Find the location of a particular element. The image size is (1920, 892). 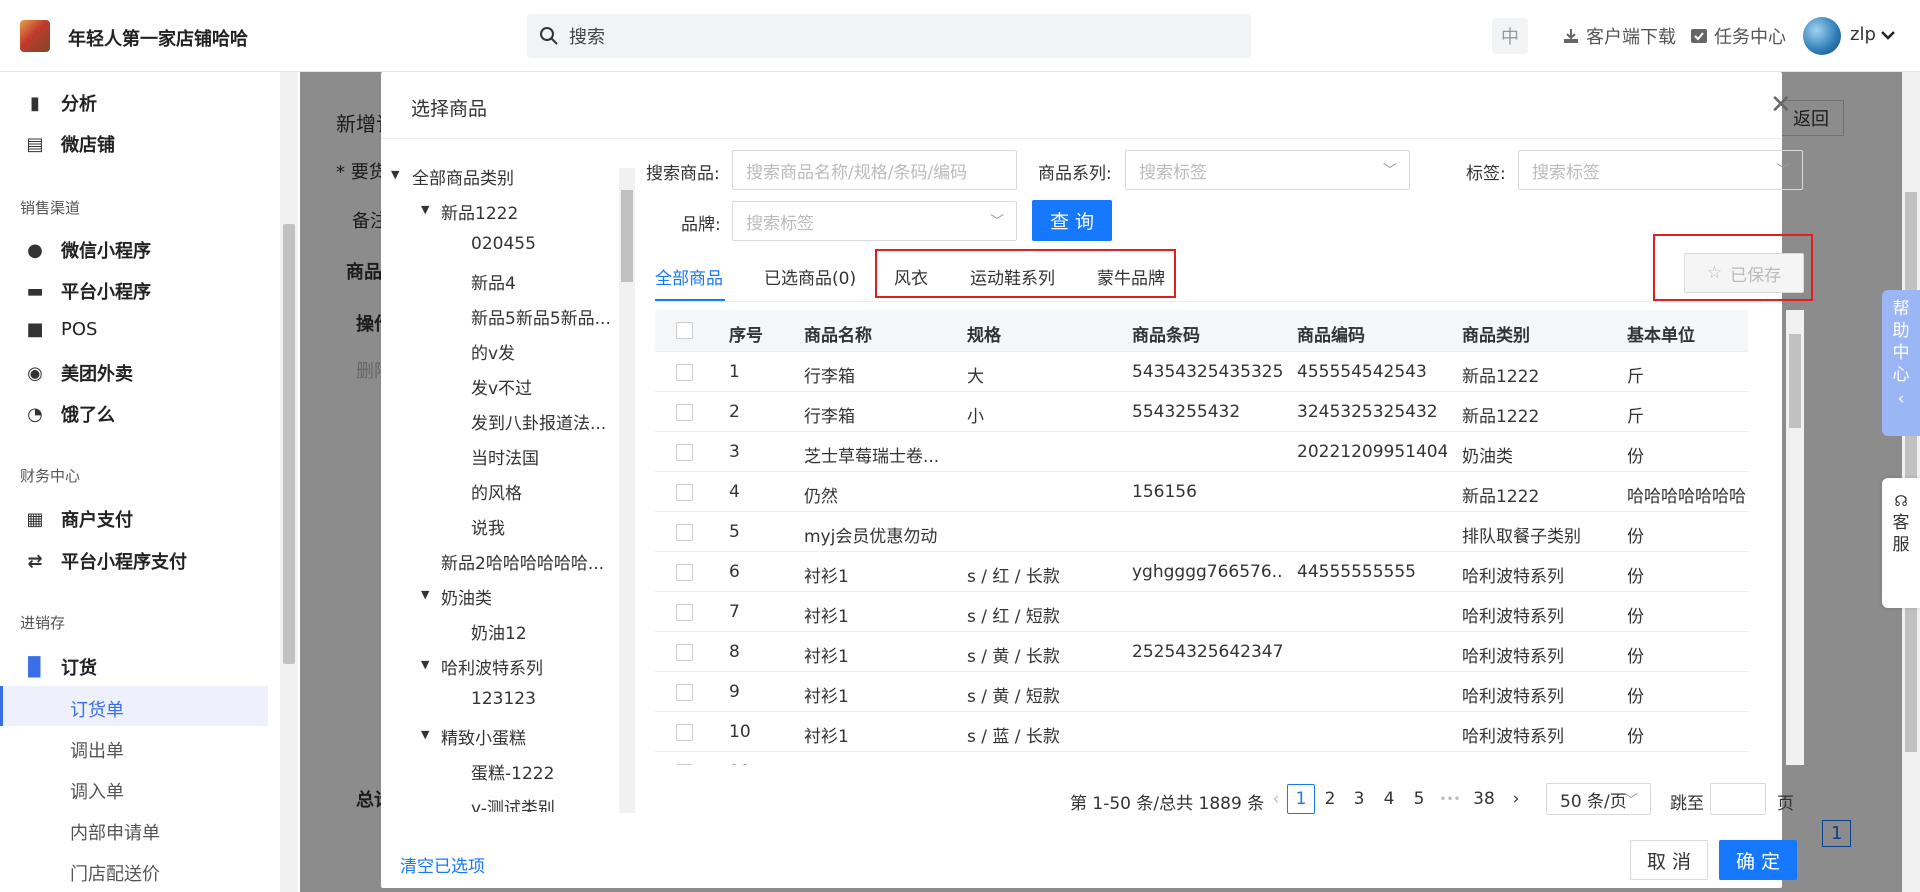

sidebar-scroll-thumb is located at coordinates (289, 444).